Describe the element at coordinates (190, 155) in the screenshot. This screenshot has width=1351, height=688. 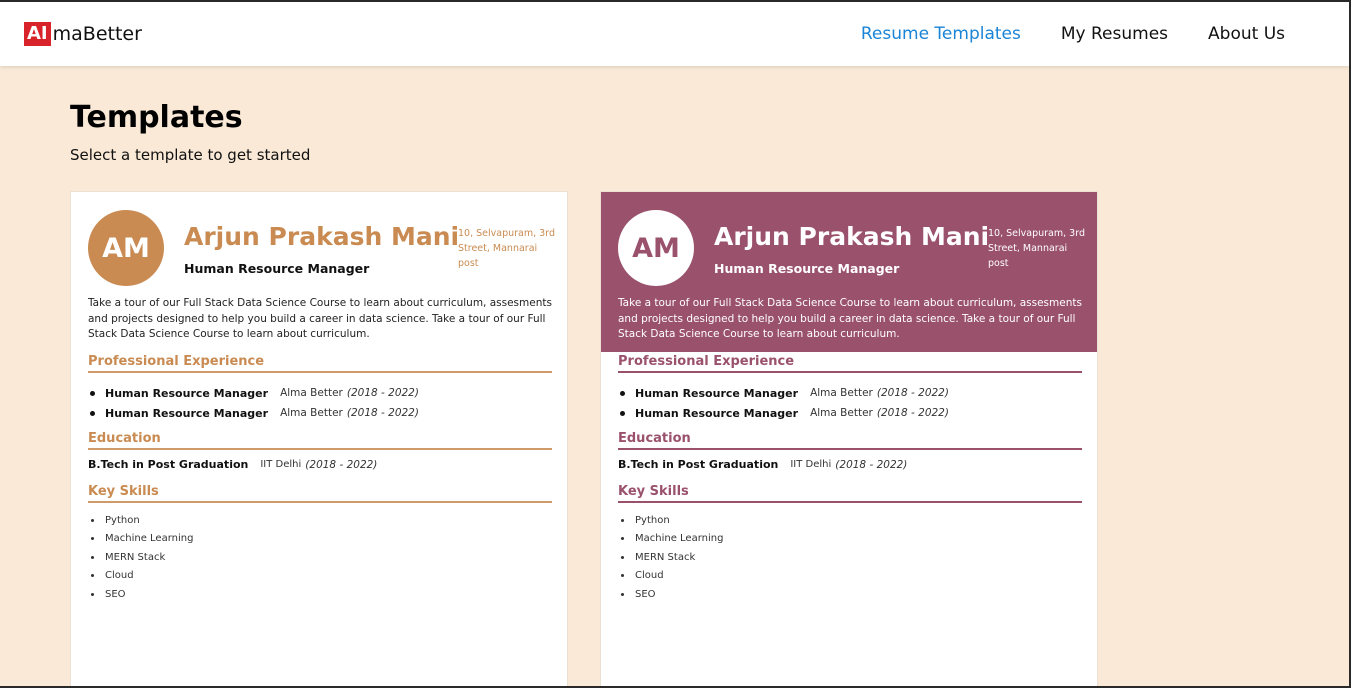
I see `page-subtitle: Select a template to get started` at that location.